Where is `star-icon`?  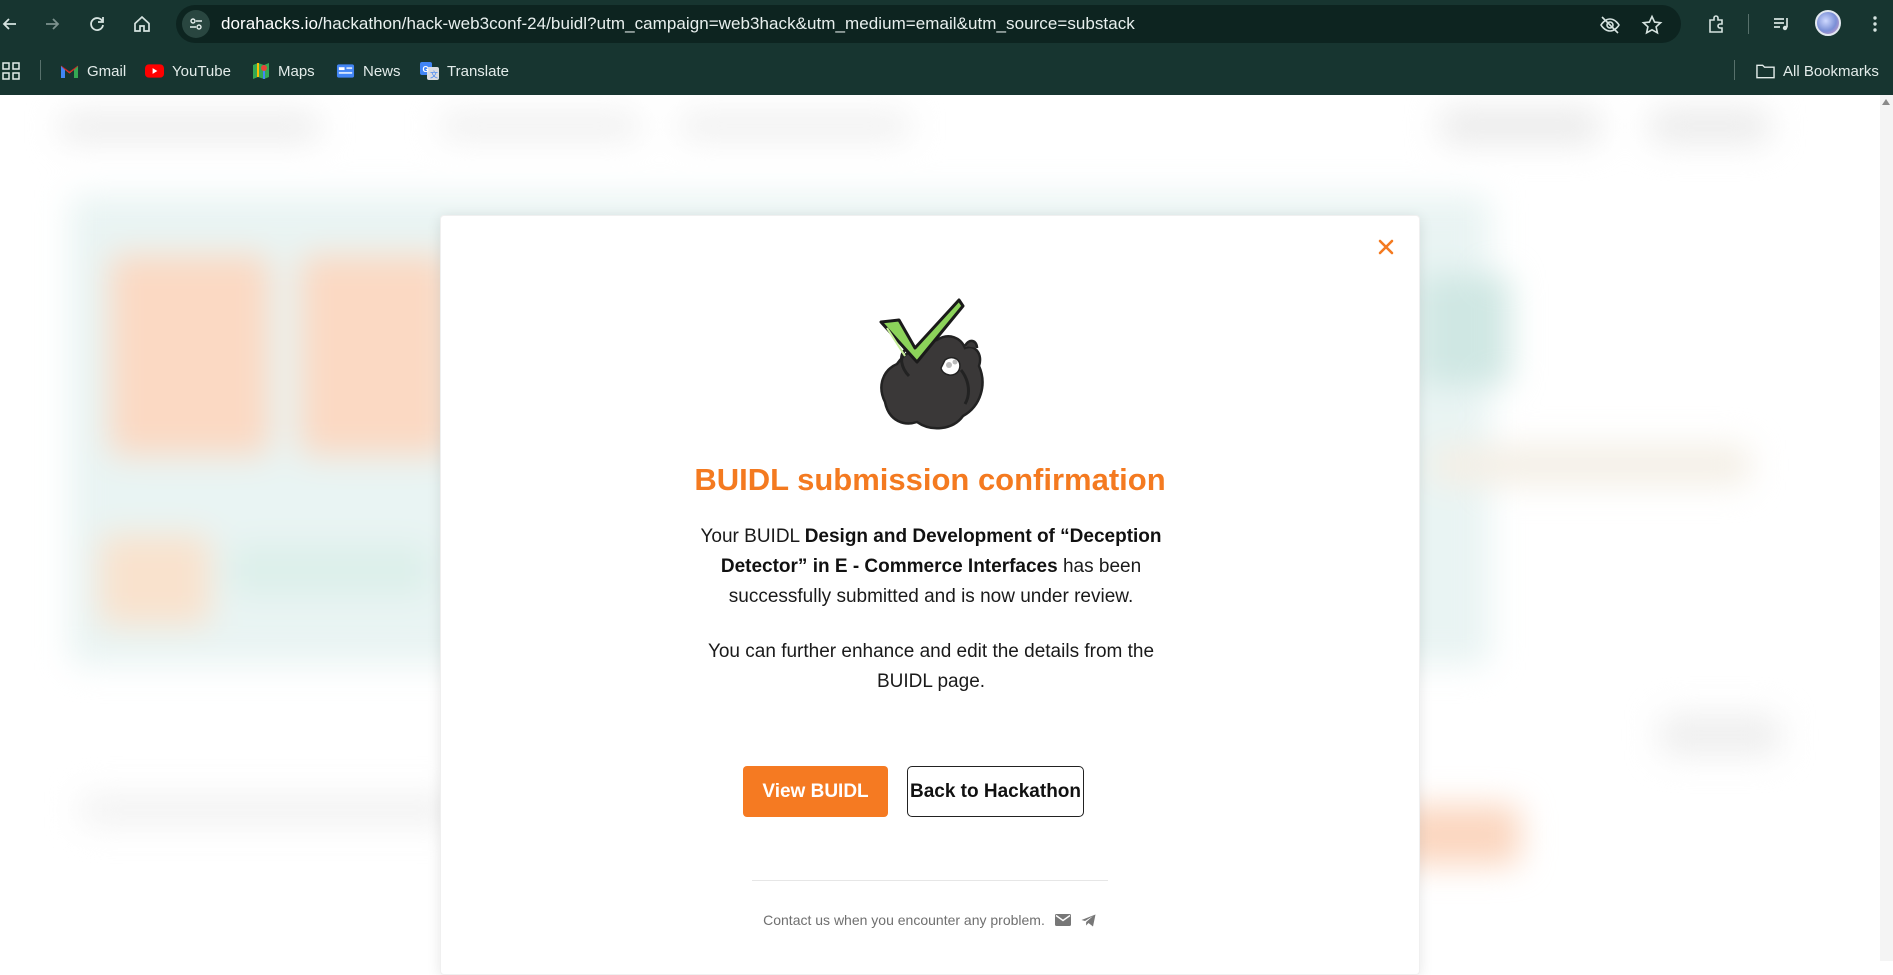
star-icon is located at coordinates (1652, 25).